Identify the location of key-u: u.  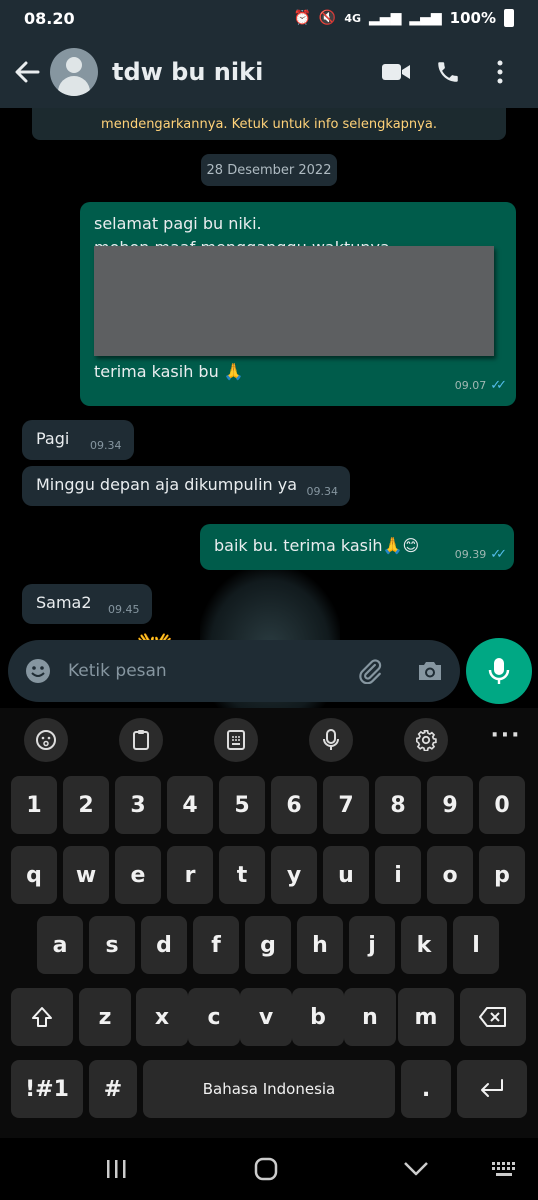
(346, 875).